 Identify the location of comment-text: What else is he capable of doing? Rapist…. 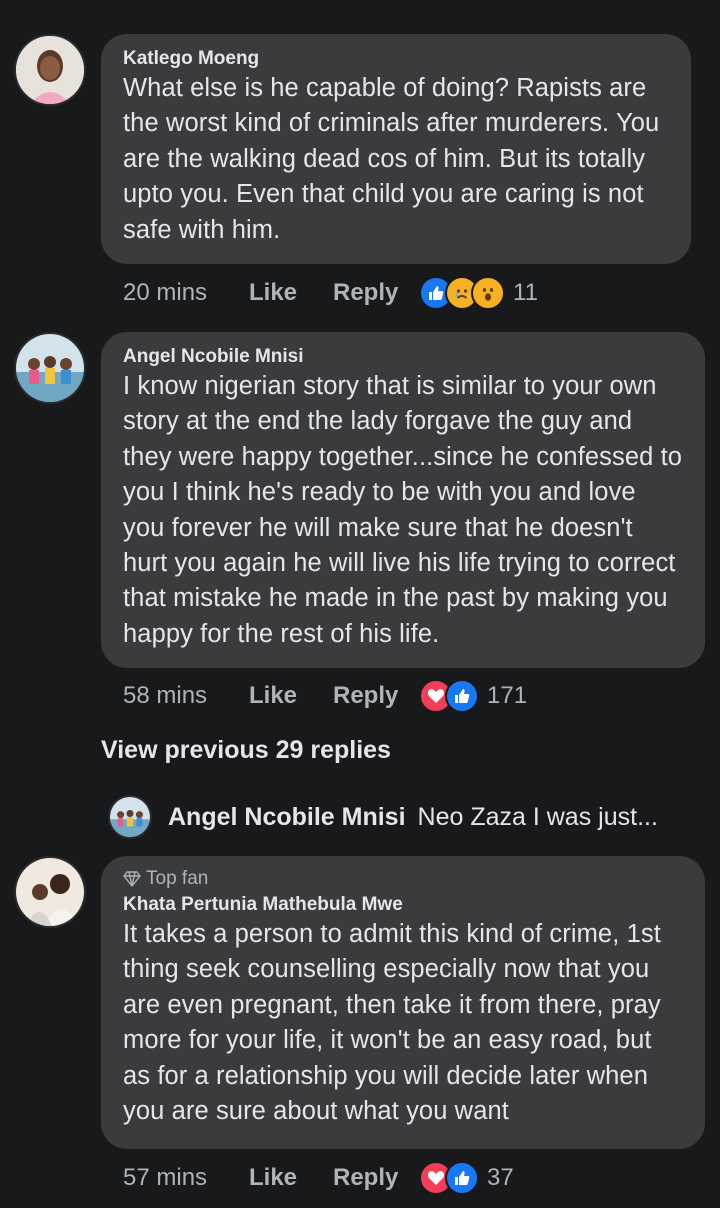
(391, 159).